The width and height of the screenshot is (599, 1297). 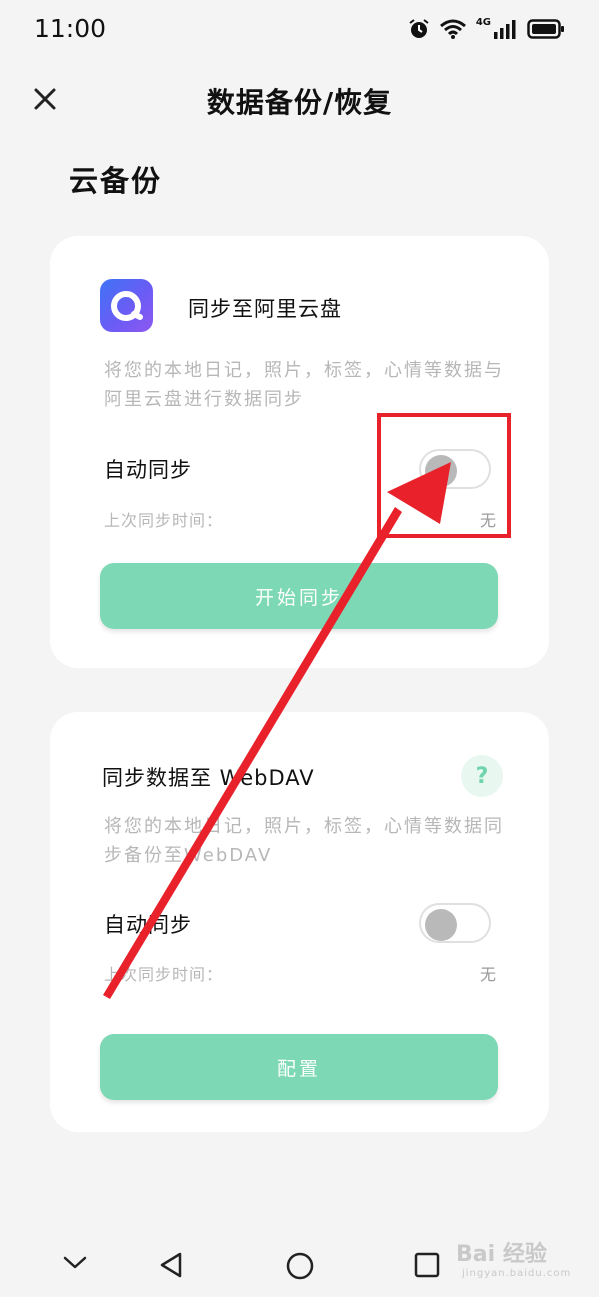 I want to click on toggle-knob, so click(x=441, y=925).